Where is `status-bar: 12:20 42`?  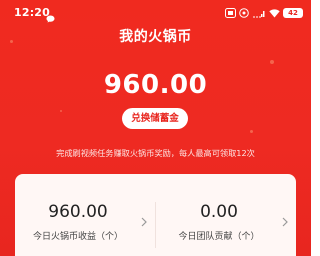
status-bar: 12:20 42 is located at coordinates (155, 13).